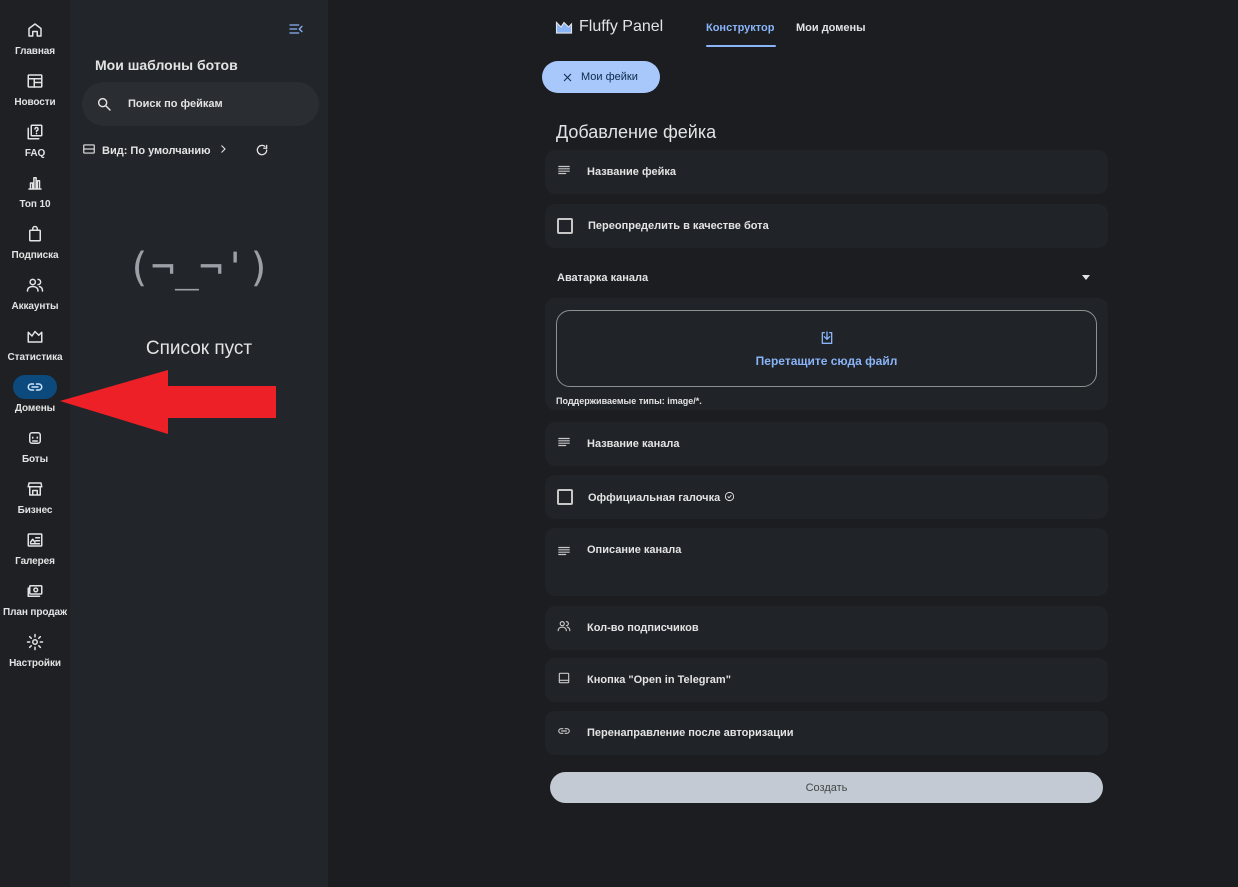 The height and width of the screenshot is (887, 1238). Describe the element at coordinates (826, 172) in the screenshot. I see `fake-name-field: Название фейка` at that location.